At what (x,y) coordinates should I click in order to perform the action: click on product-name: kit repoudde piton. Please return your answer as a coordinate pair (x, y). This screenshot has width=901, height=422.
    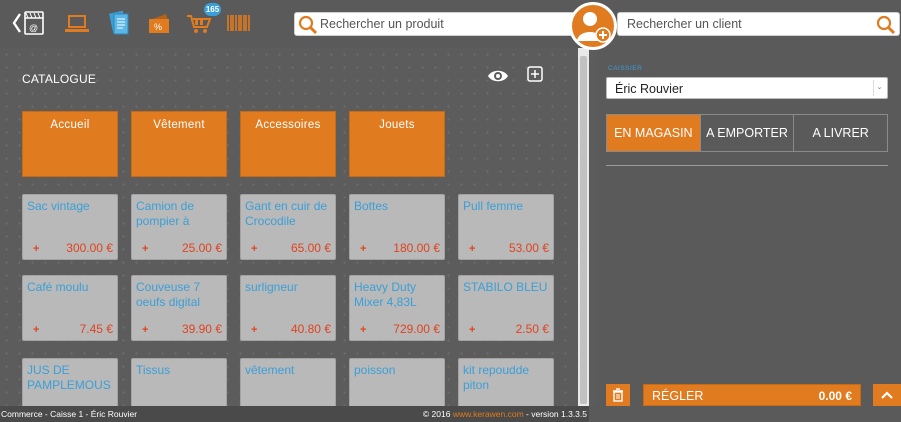
    Looking at the image, I should click on (496, 377).